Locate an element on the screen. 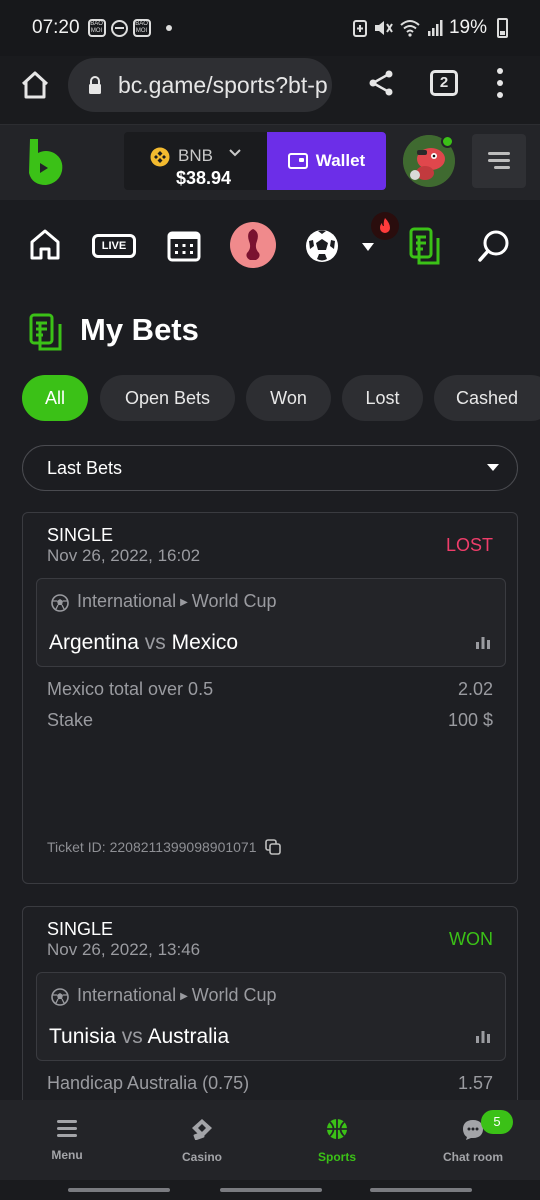 The height and width of the screenshot is (1200, 540). calendar-icon is located at coordinates (184, 246).